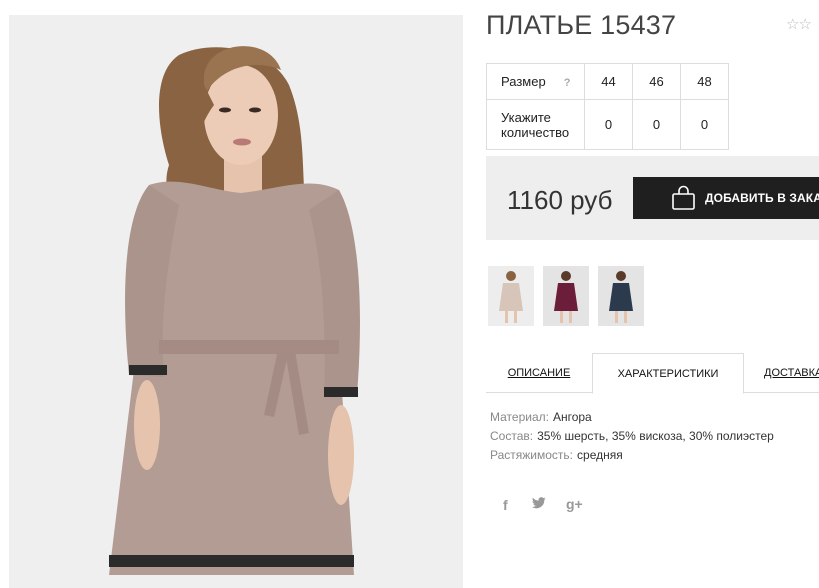 The height and width of the screenshot is (588, 819). Describe the element at coordinates (512, 436) in the screenshot. I see `spec-key: Состав:` at that location.